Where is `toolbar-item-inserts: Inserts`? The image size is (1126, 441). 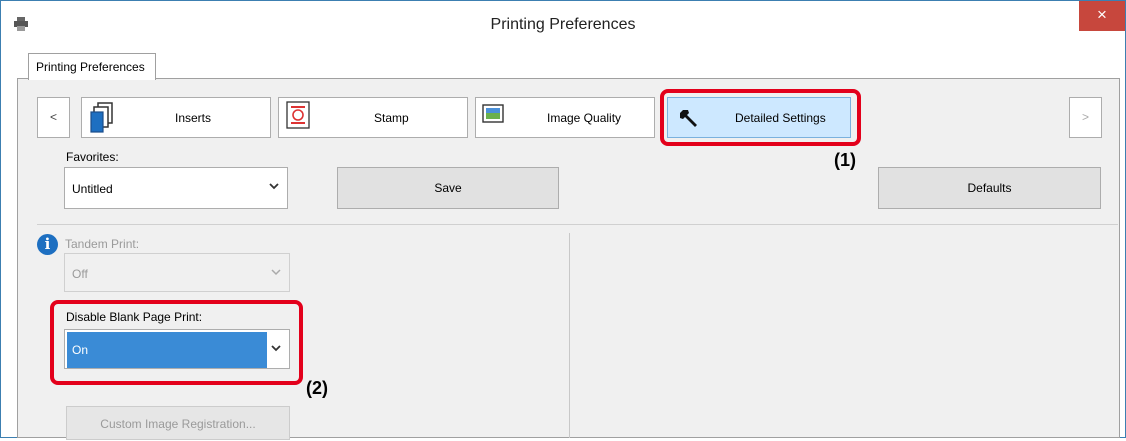
toolbar-item-inserts: Inserts is located at coordinates (176, 117).